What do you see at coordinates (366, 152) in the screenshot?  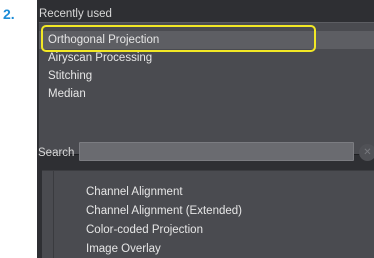 I see `close-circle-icon: ✕` at bounding box center [366, 152].